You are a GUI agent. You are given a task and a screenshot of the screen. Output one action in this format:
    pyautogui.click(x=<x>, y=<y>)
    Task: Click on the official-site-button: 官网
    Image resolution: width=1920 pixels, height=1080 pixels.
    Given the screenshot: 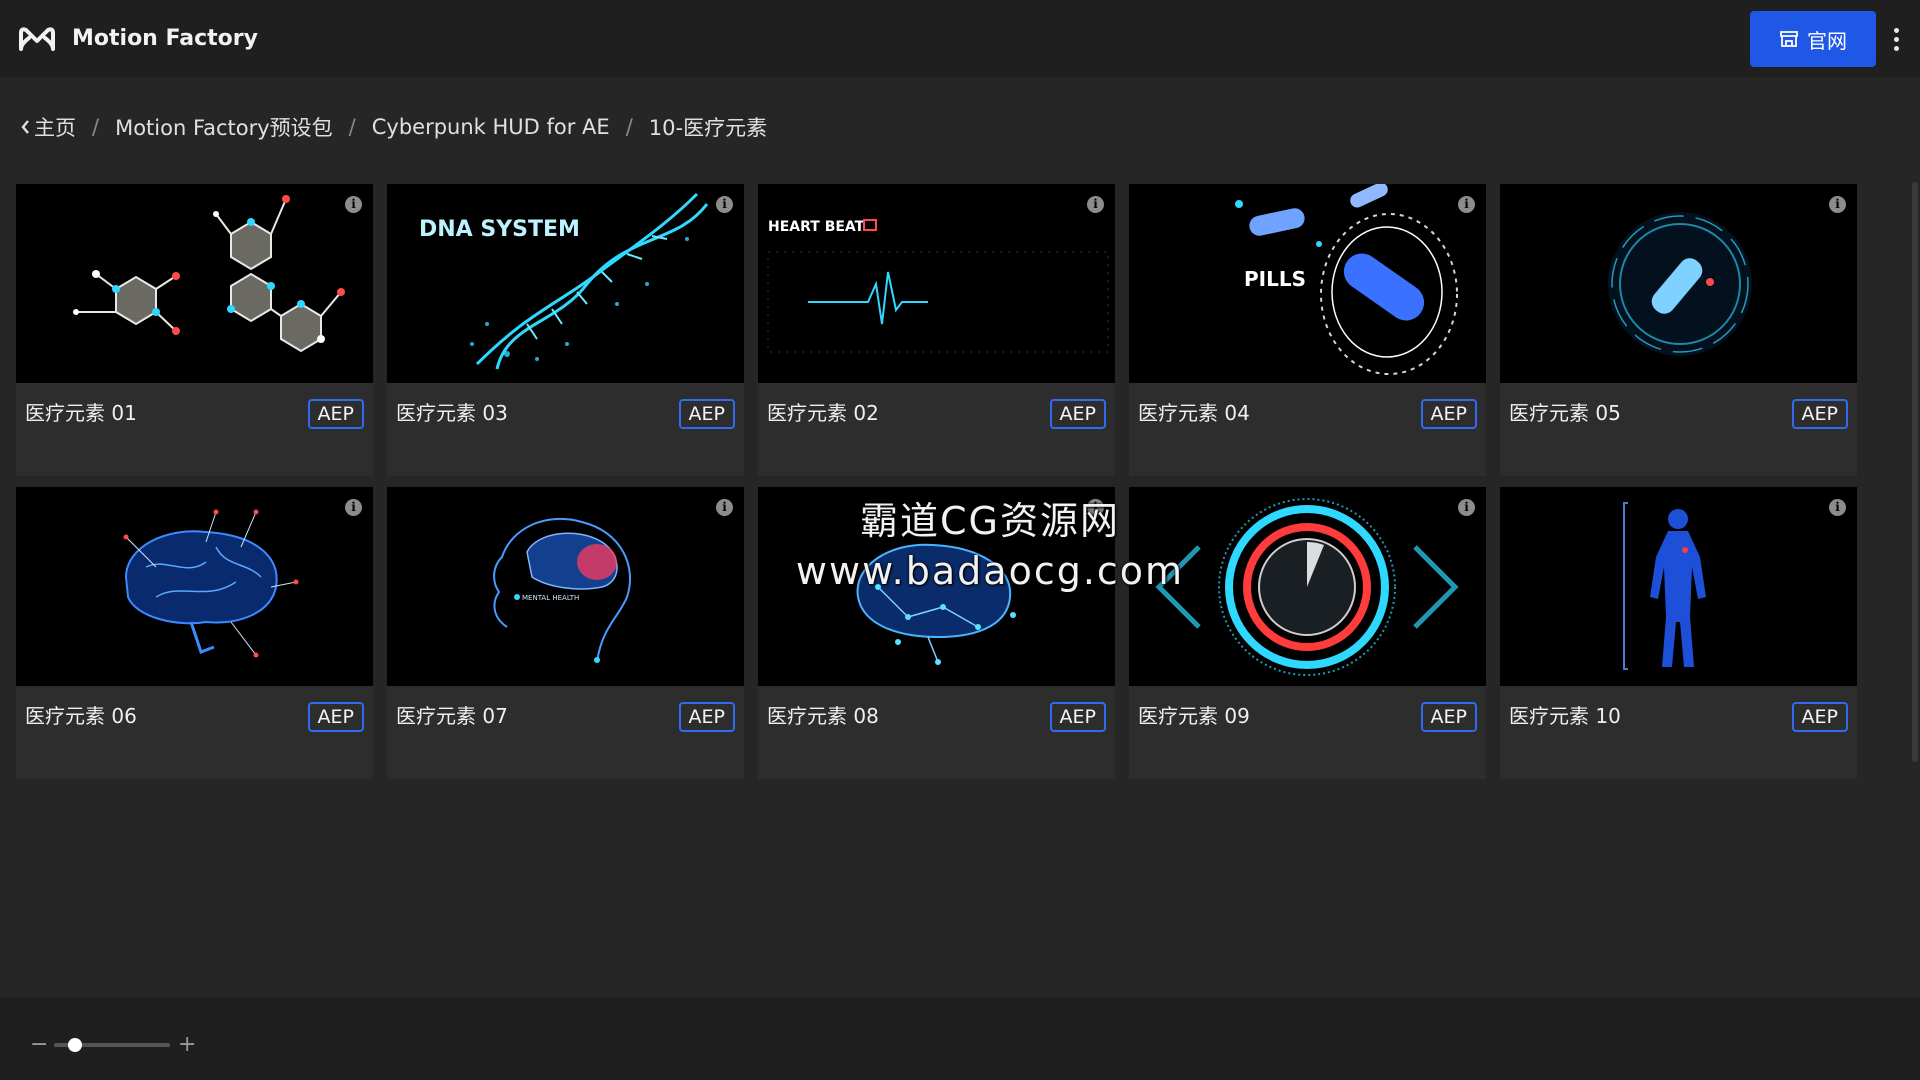 What is the action you would take?
    pyautogui.click(x=1813, y=39)
    